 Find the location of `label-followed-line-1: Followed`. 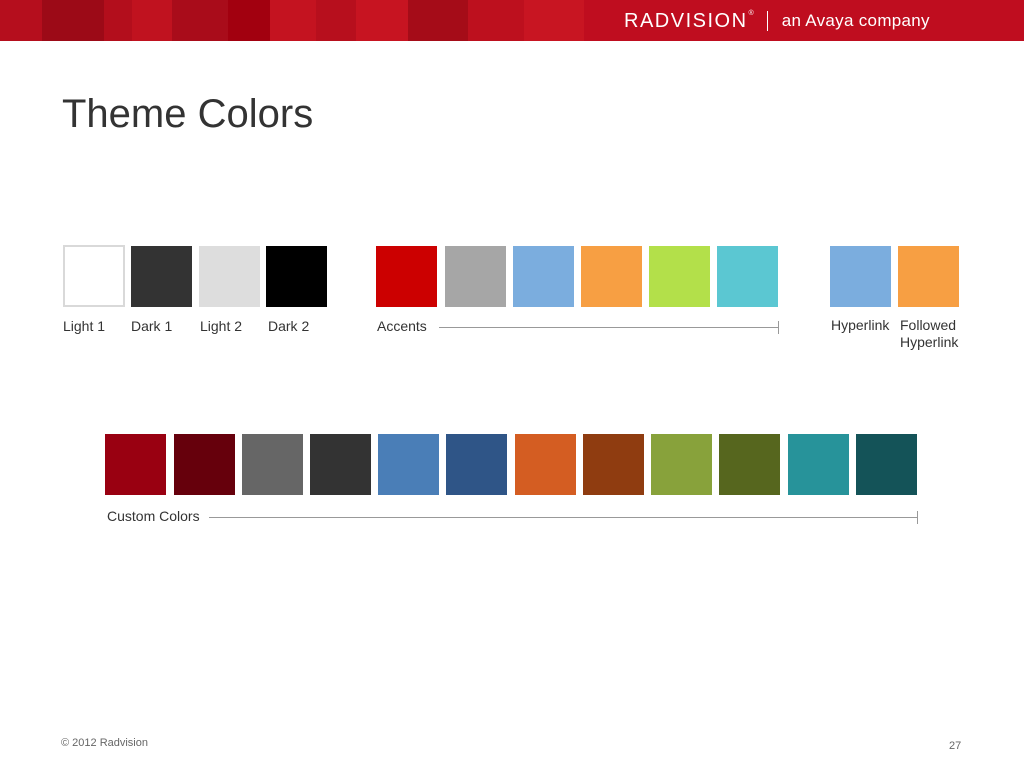

label-followed-line-1: Followed is located at coordinates (928, 325).